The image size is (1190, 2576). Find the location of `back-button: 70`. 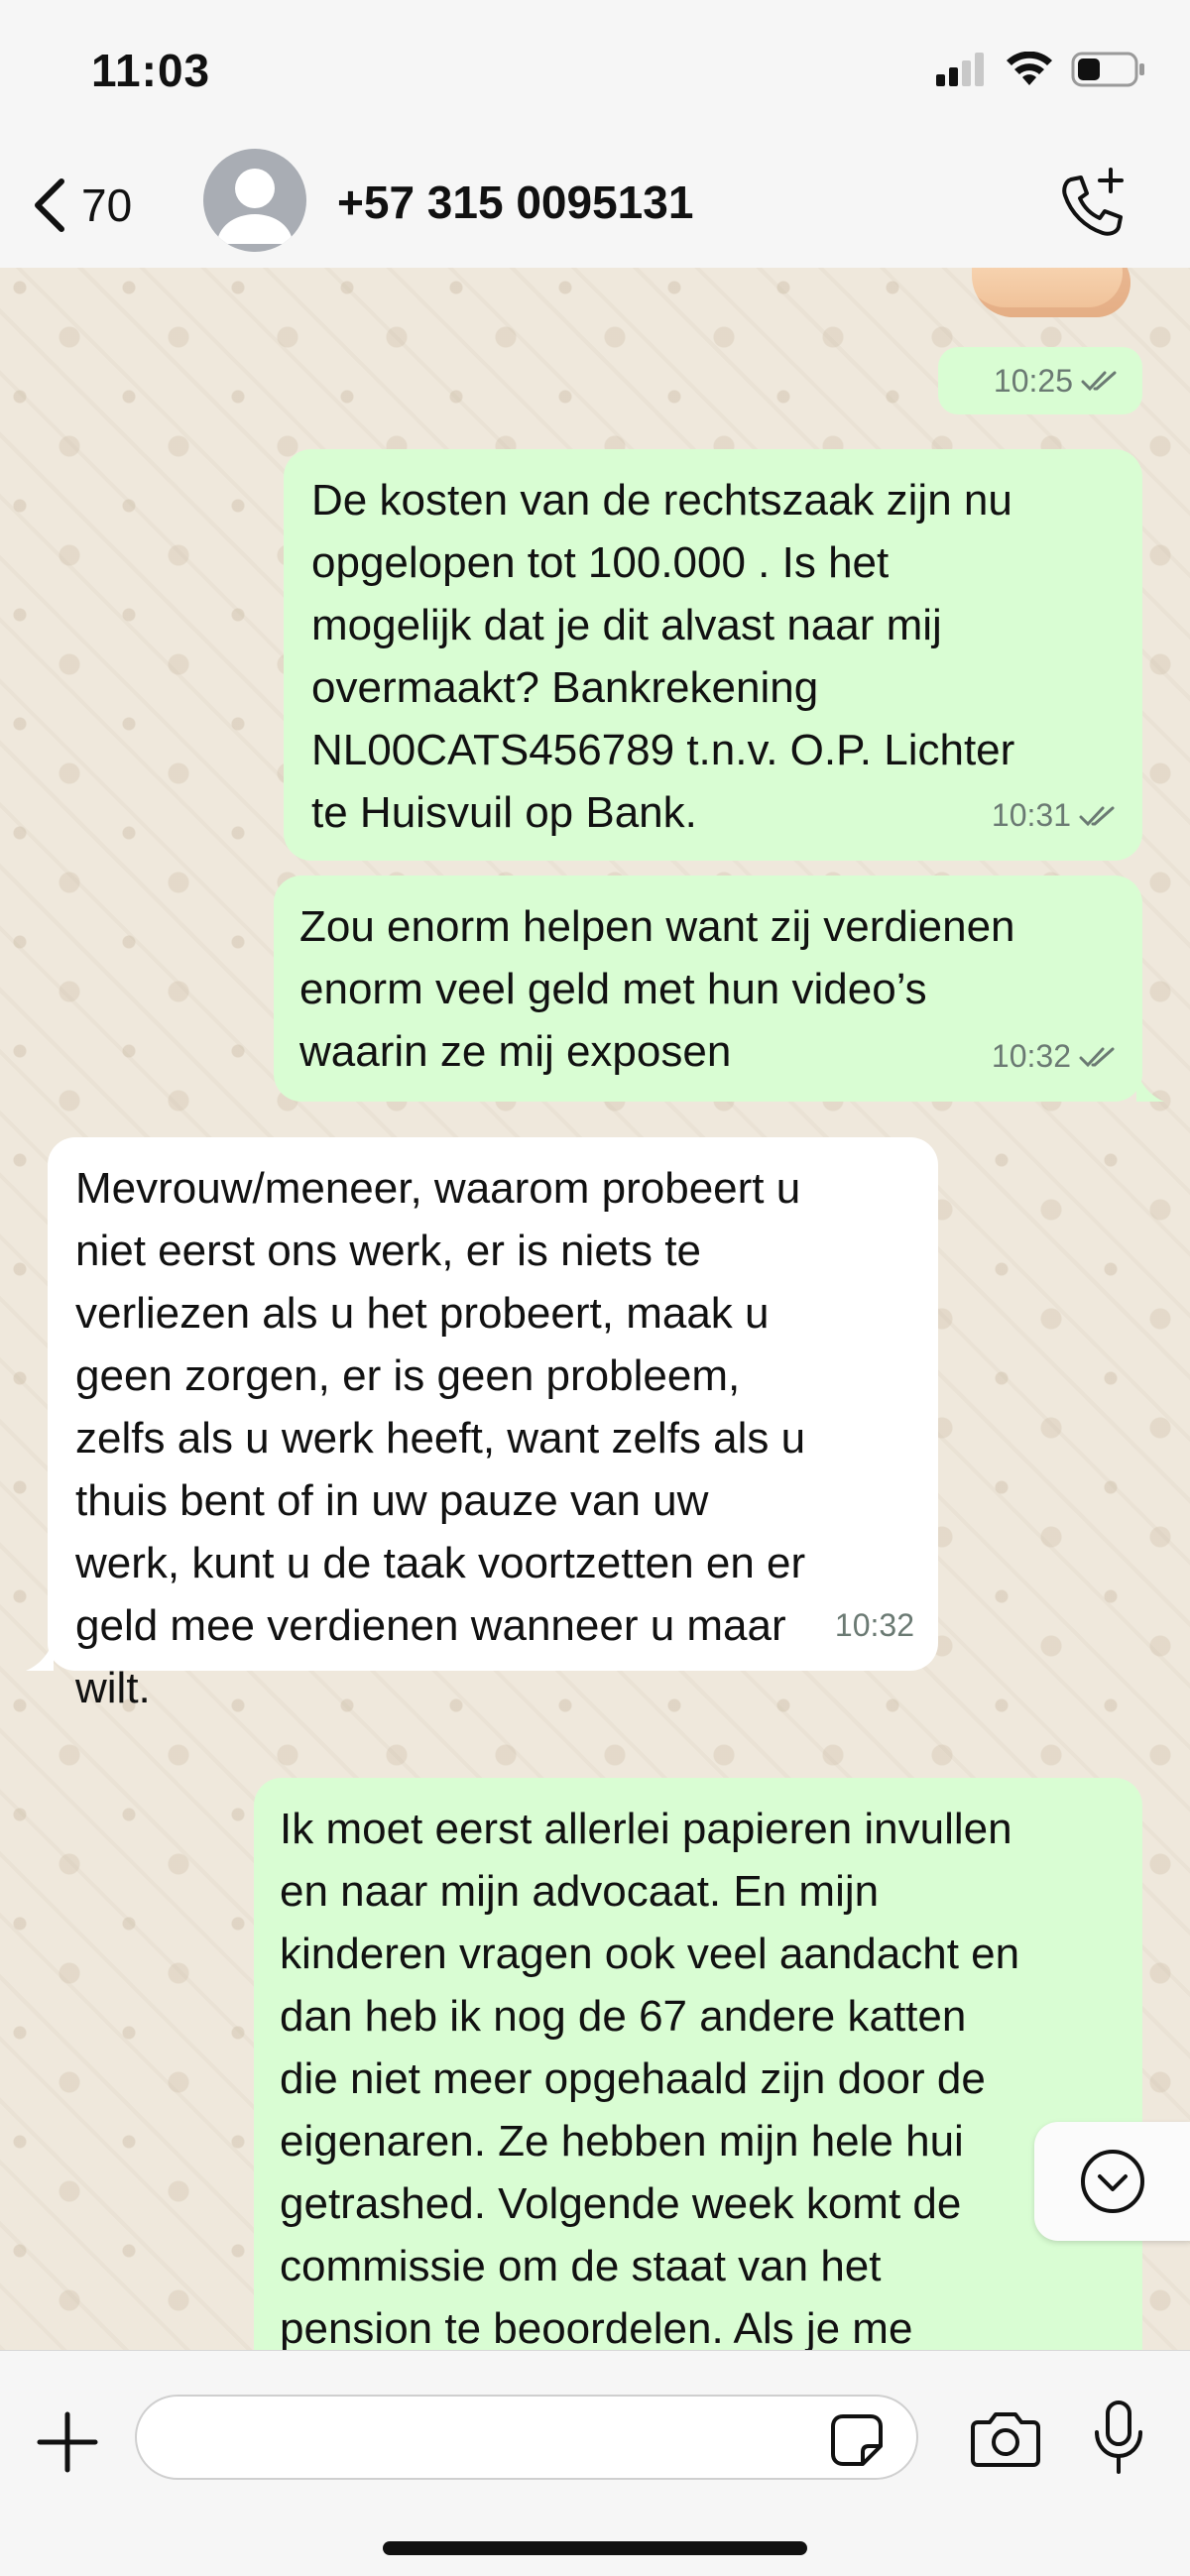

back-button: 70 is located at coordinates (81, 205).